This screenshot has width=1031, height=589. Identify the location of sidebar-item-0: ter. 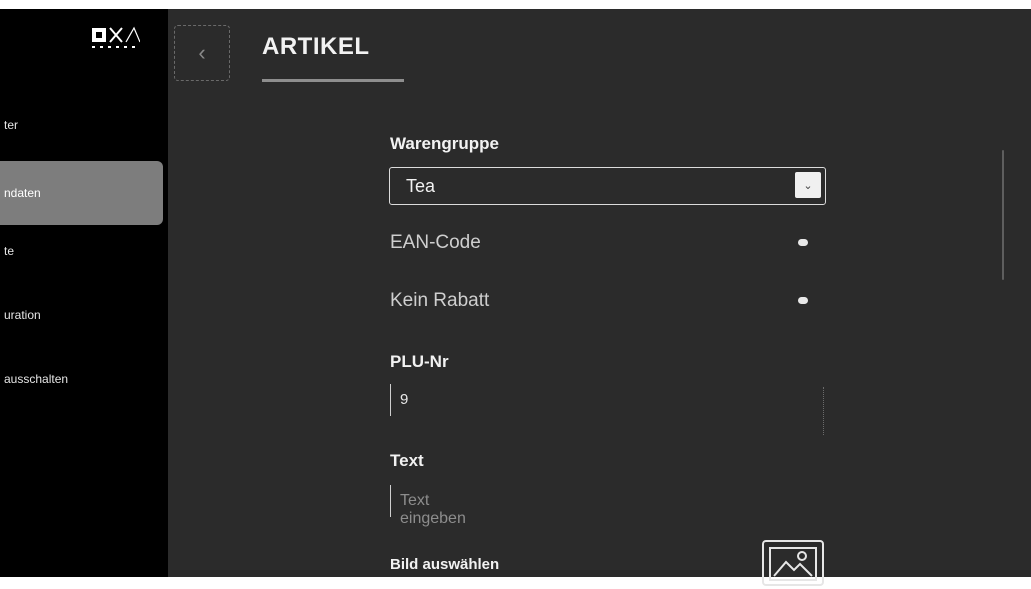
(81, 125).